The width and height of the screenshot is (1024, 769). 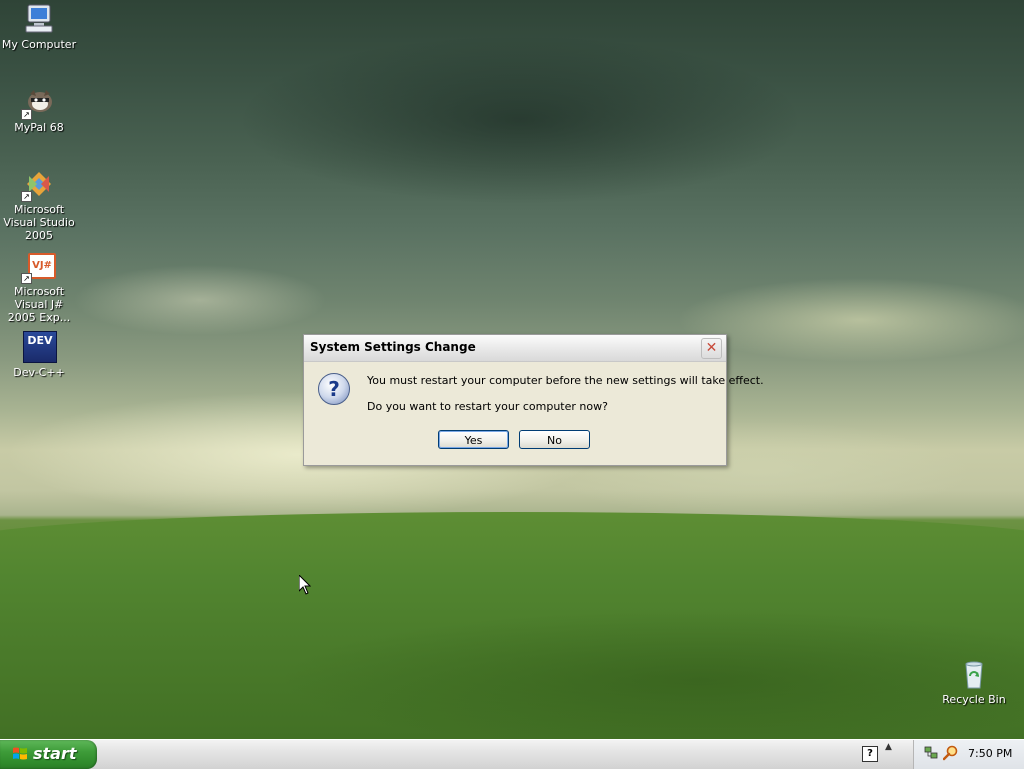 I want to click on recycle-bin-icon, so click(x=974, y=674).